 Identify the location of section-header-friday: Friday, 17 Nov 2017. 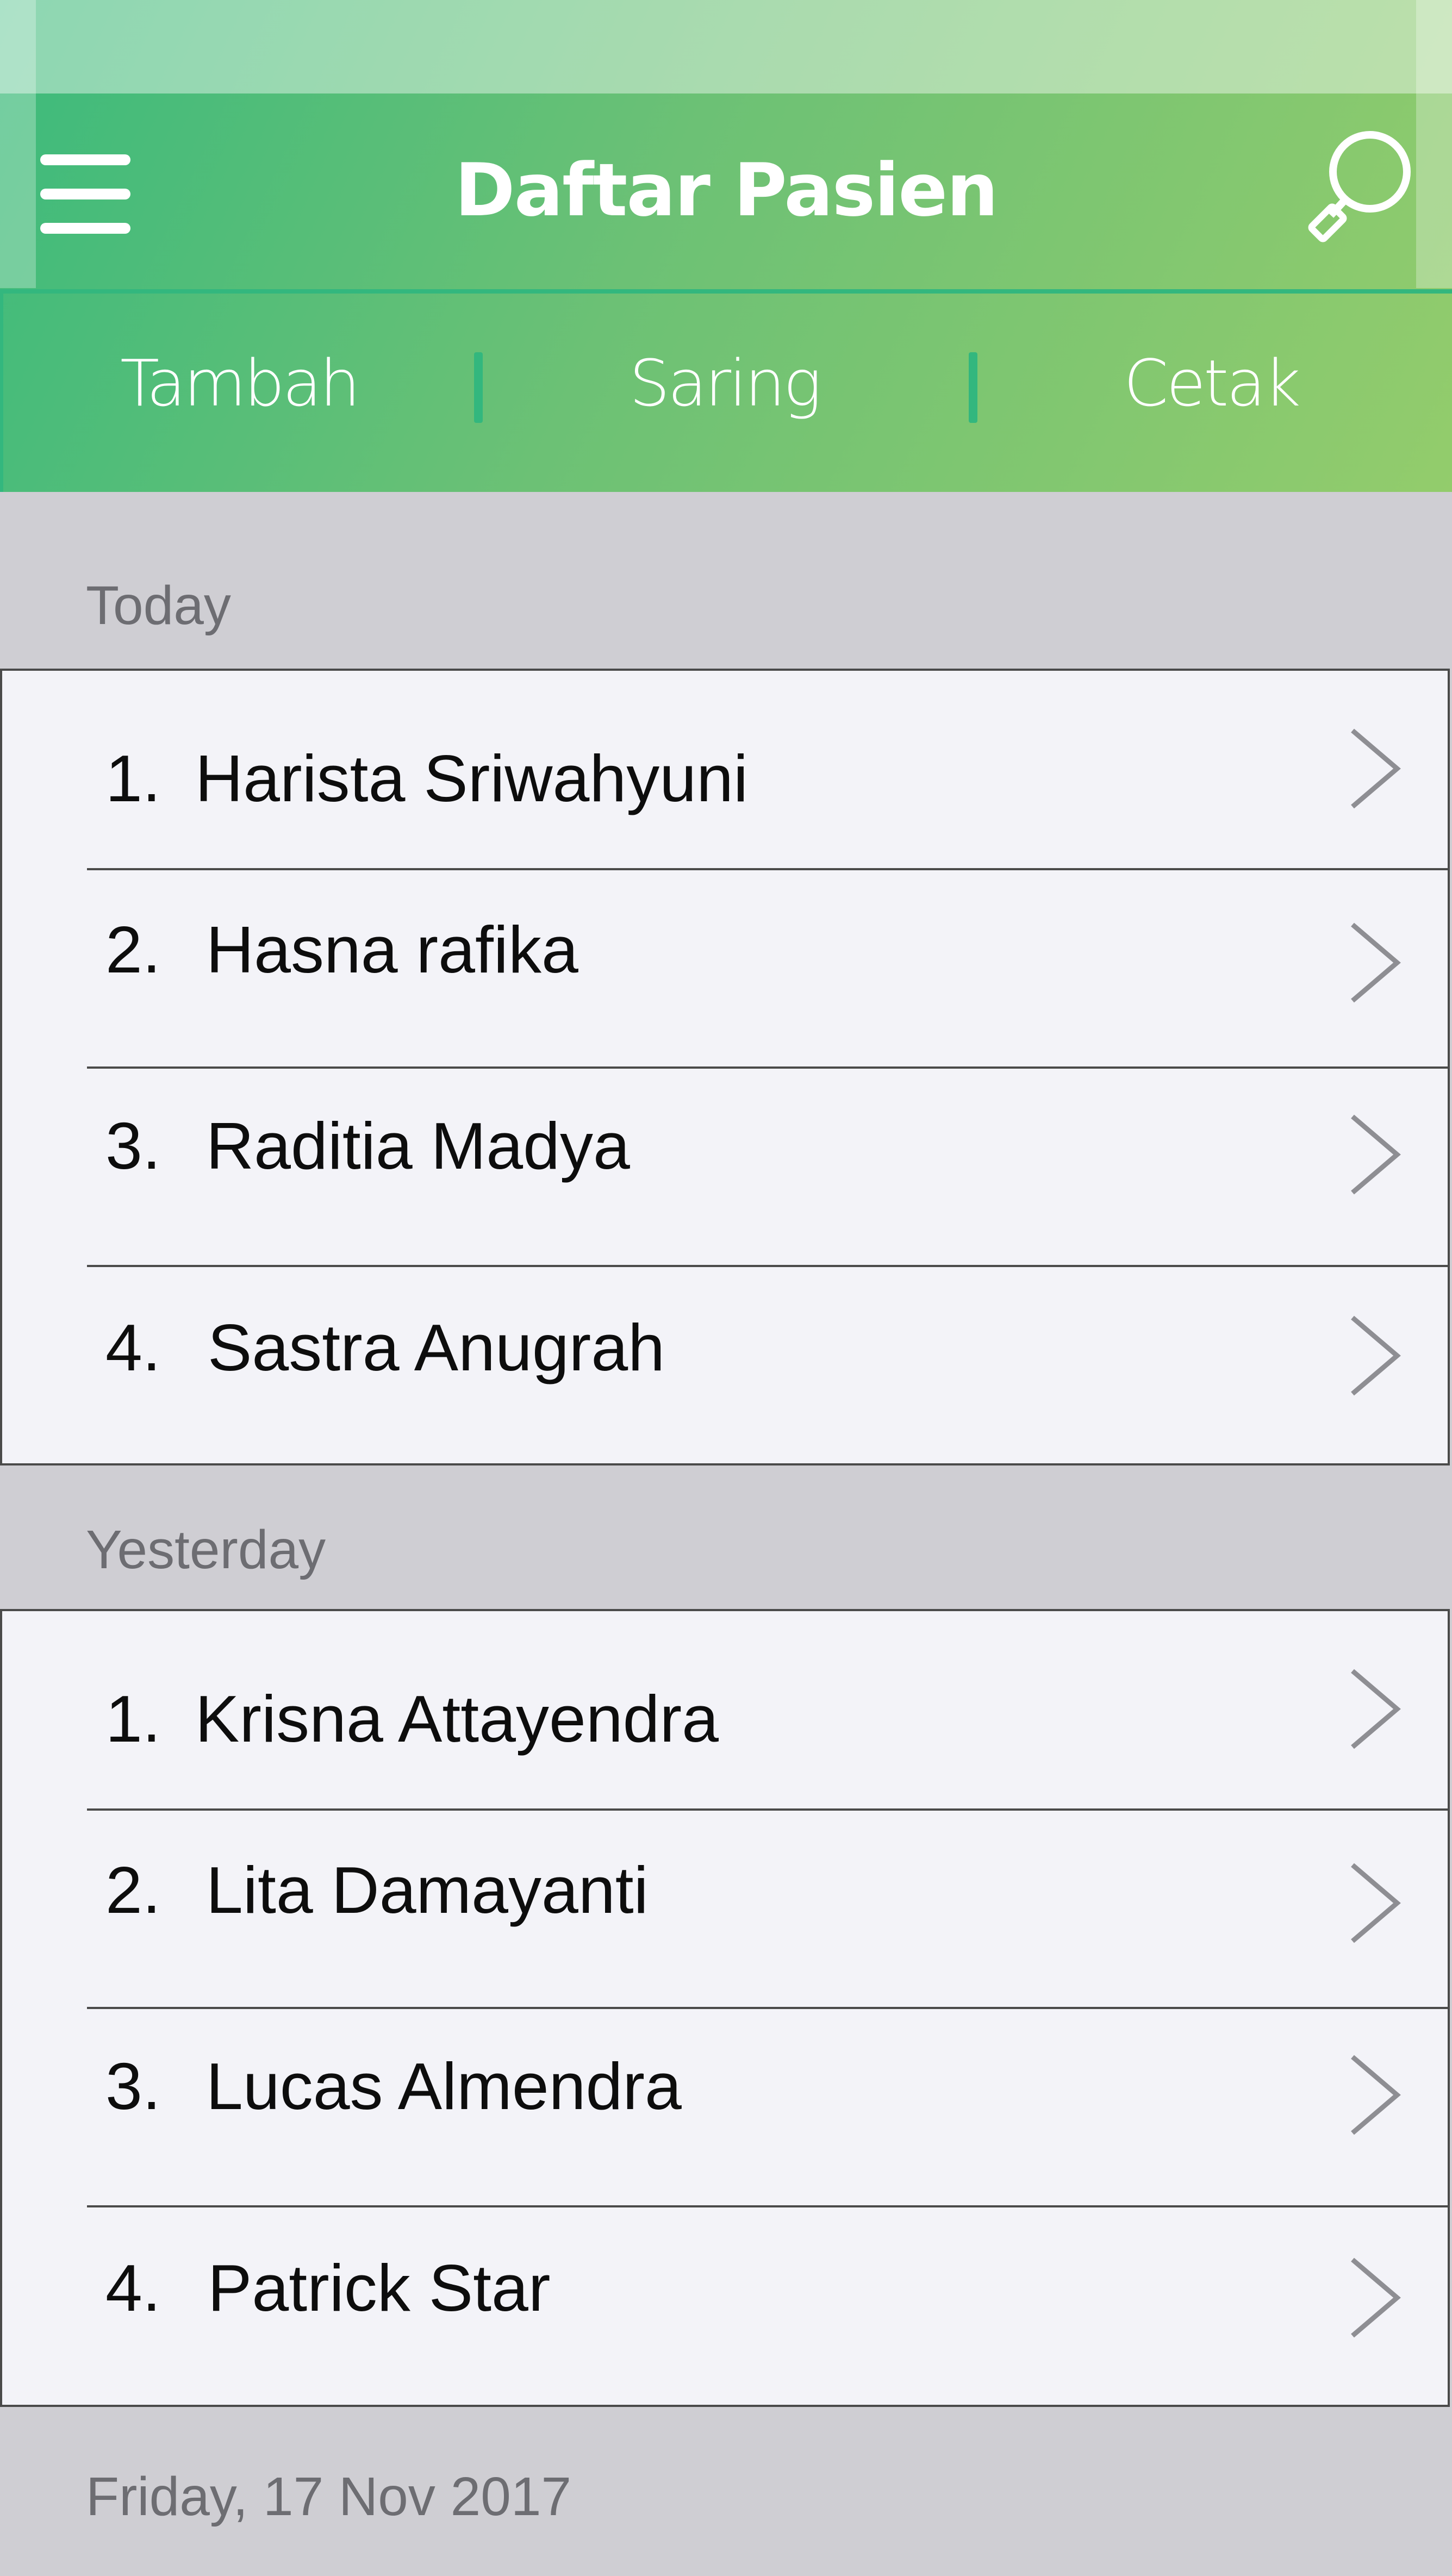
(726, 2491).